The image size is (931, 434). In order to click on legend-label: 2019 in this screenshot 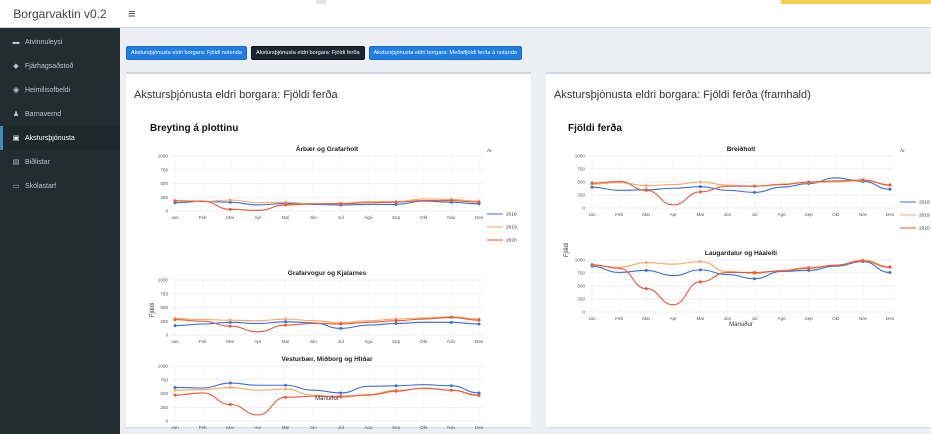, I will do `click(924, 216)`.